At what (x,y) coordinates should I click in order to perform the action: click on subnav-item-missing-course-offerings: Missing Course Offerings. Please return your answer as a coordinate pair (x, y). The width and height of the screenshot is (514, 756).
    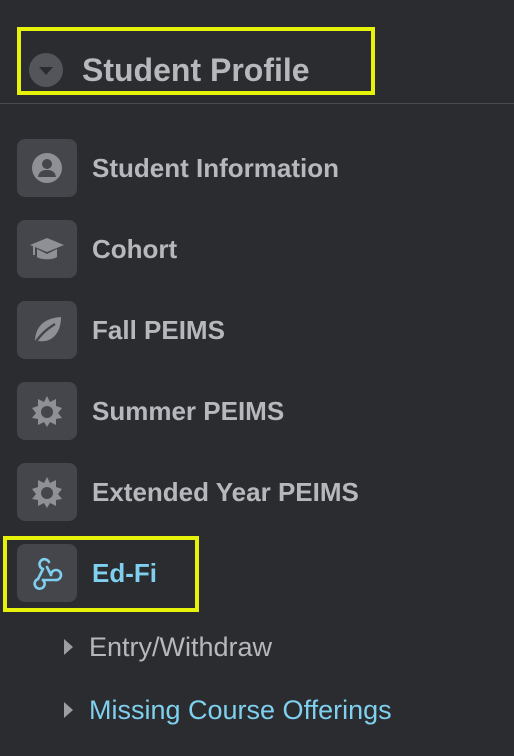
    Looking at the image, I should click on (257, 710).